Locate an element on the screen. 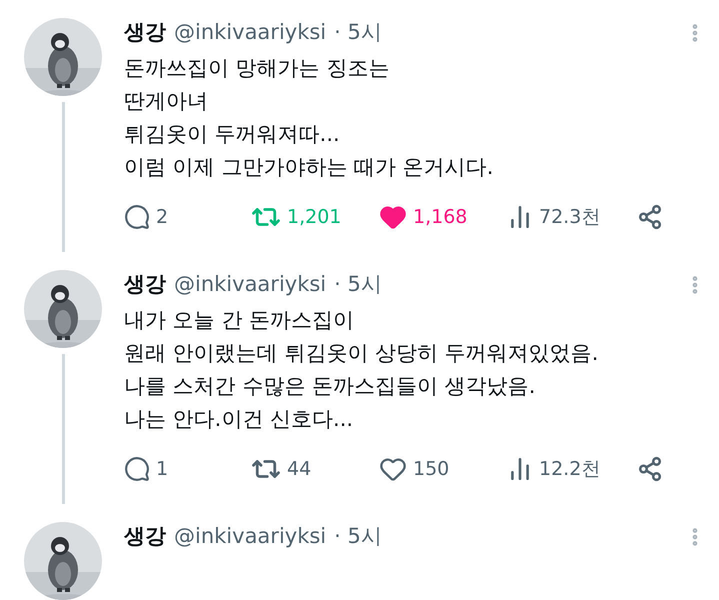 This screenshot has height=600, width=719. tweet-text: 돈까쓰집이 망해가는 징조는 is located at coordinates (257, 68).